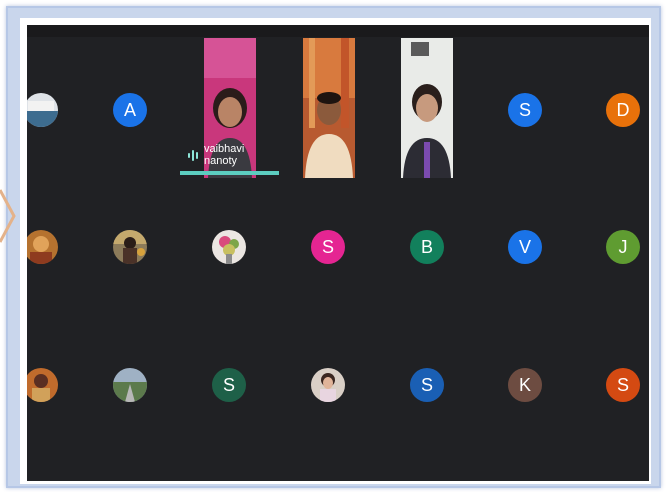 The width and height of the screenshot is (669, 492). Describe the element at coordinates (229, 173) in the screenshot. I see `active-speaker-indicator` at that location.